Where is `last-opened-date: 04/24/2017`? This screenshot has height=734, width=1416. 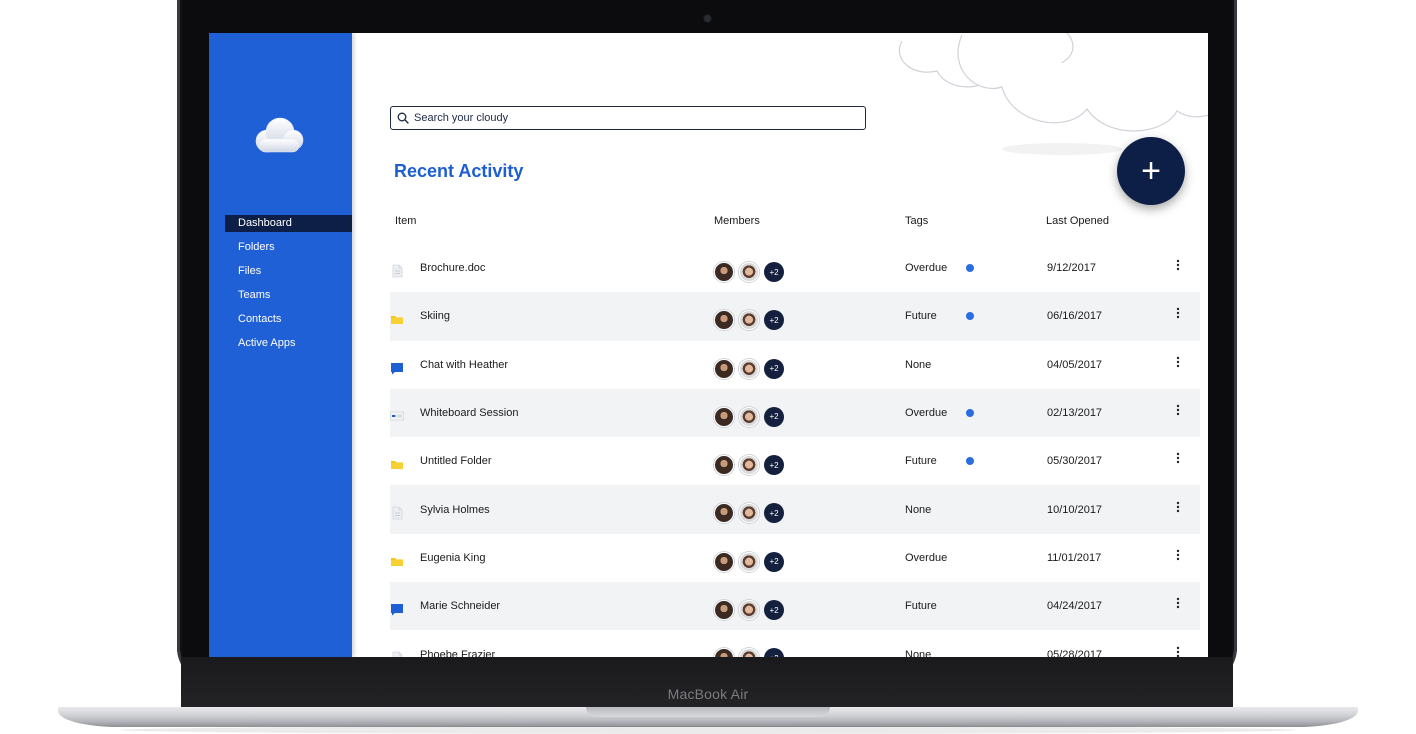 last-opened-date: 04/24/2017 is located at coordinates (1075, 606).